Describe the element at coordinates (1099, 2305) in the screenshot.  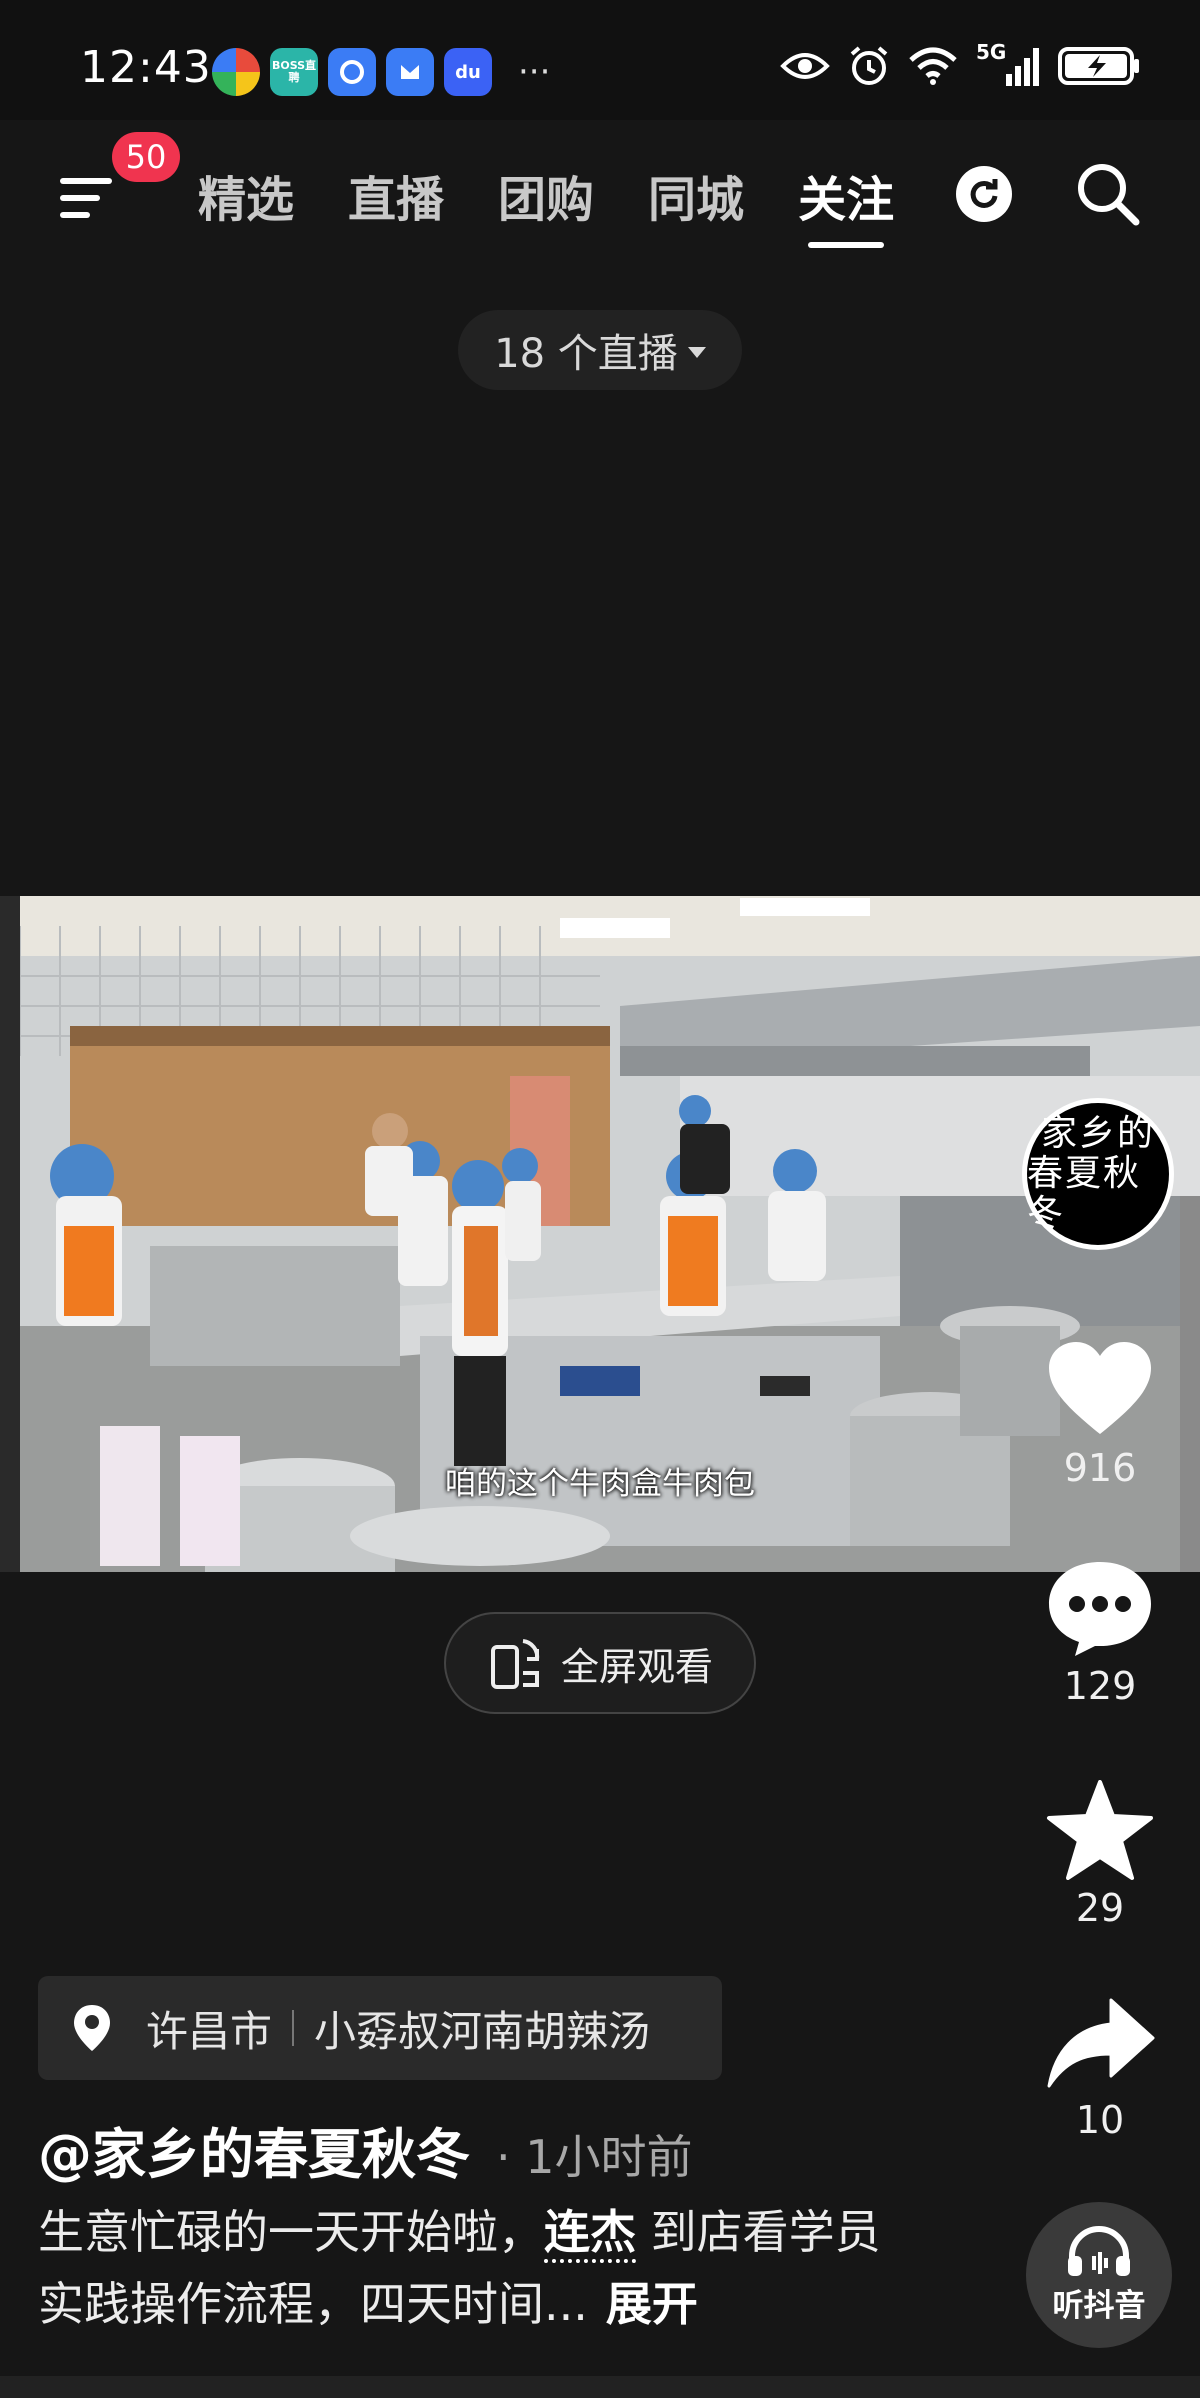
I see `listen-label: 听抖音` at that location.